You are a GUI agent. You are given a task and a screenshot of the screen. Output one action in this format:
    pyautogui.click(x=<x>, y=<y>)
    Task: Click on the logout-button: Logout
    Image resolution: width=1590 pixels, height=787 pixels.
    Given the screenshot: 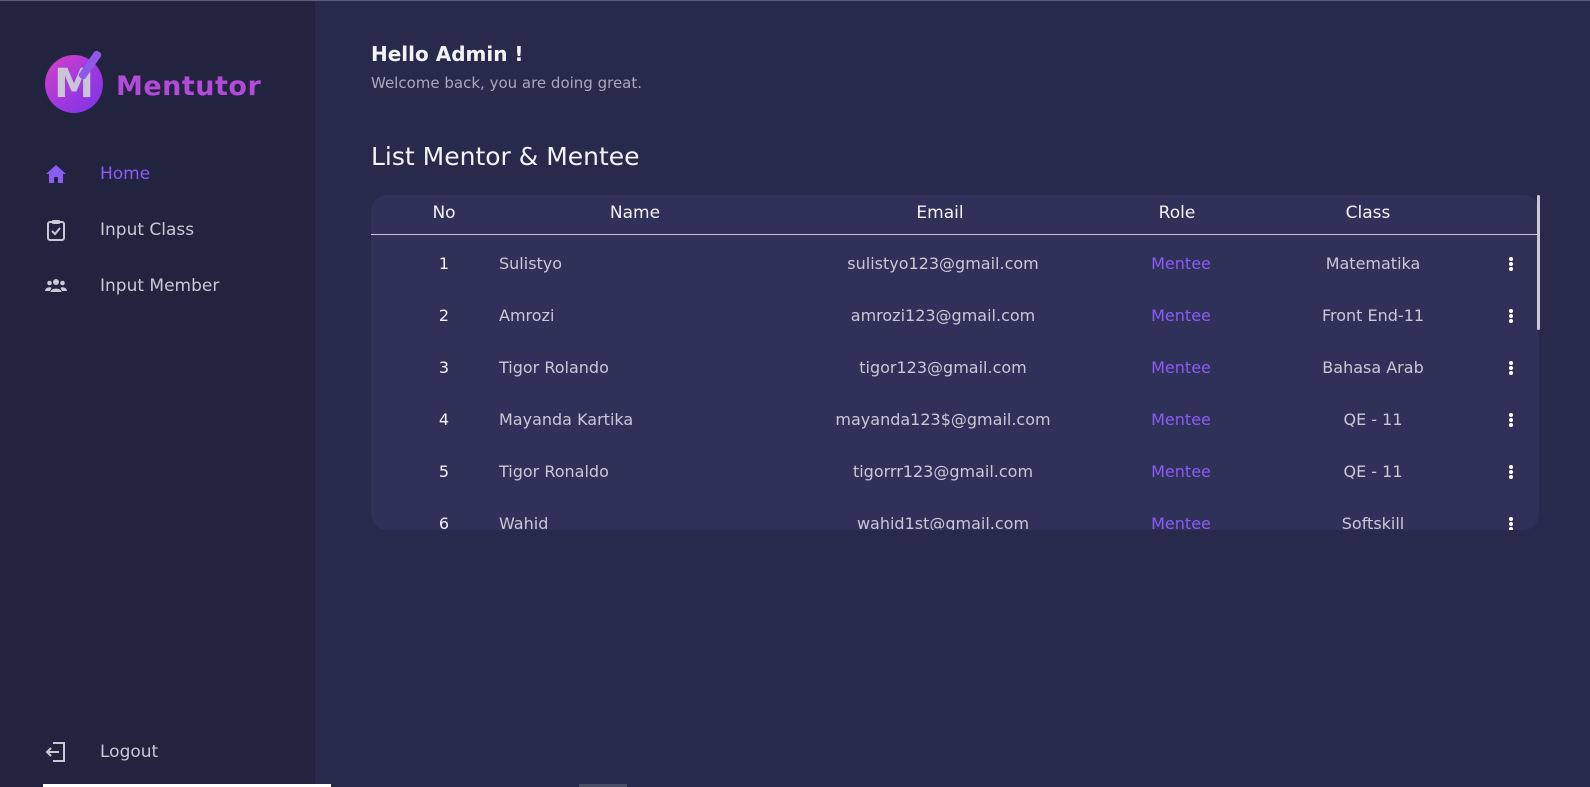 What is the action you would take?
    pyautogui.click(x=174, y=752)
    